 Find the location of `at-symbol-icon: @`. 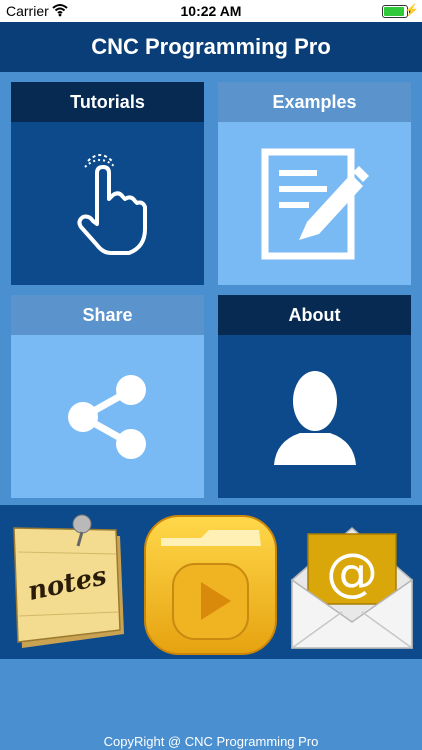

at-symbol-icon: @ is located at coordinates (352, 573).